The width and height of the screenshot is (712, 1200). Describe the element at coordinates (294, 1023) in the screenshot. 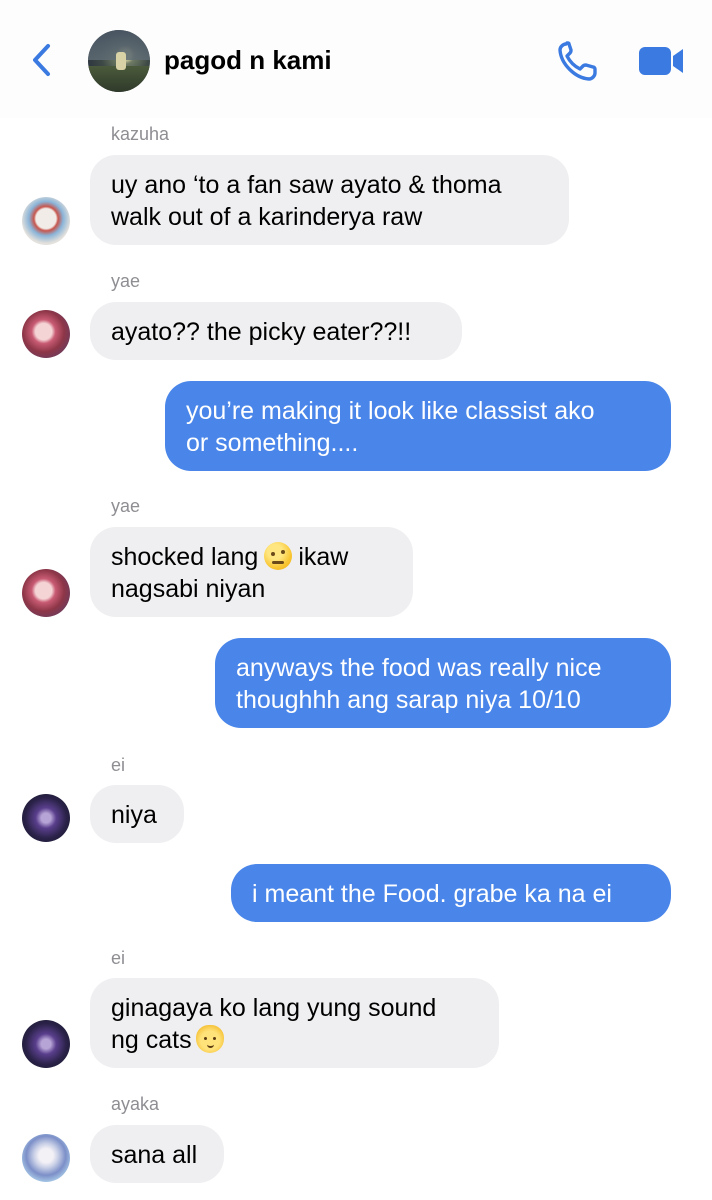

I see `message-bubble: ginagaya ko lang yung sound ng cats` at that location.